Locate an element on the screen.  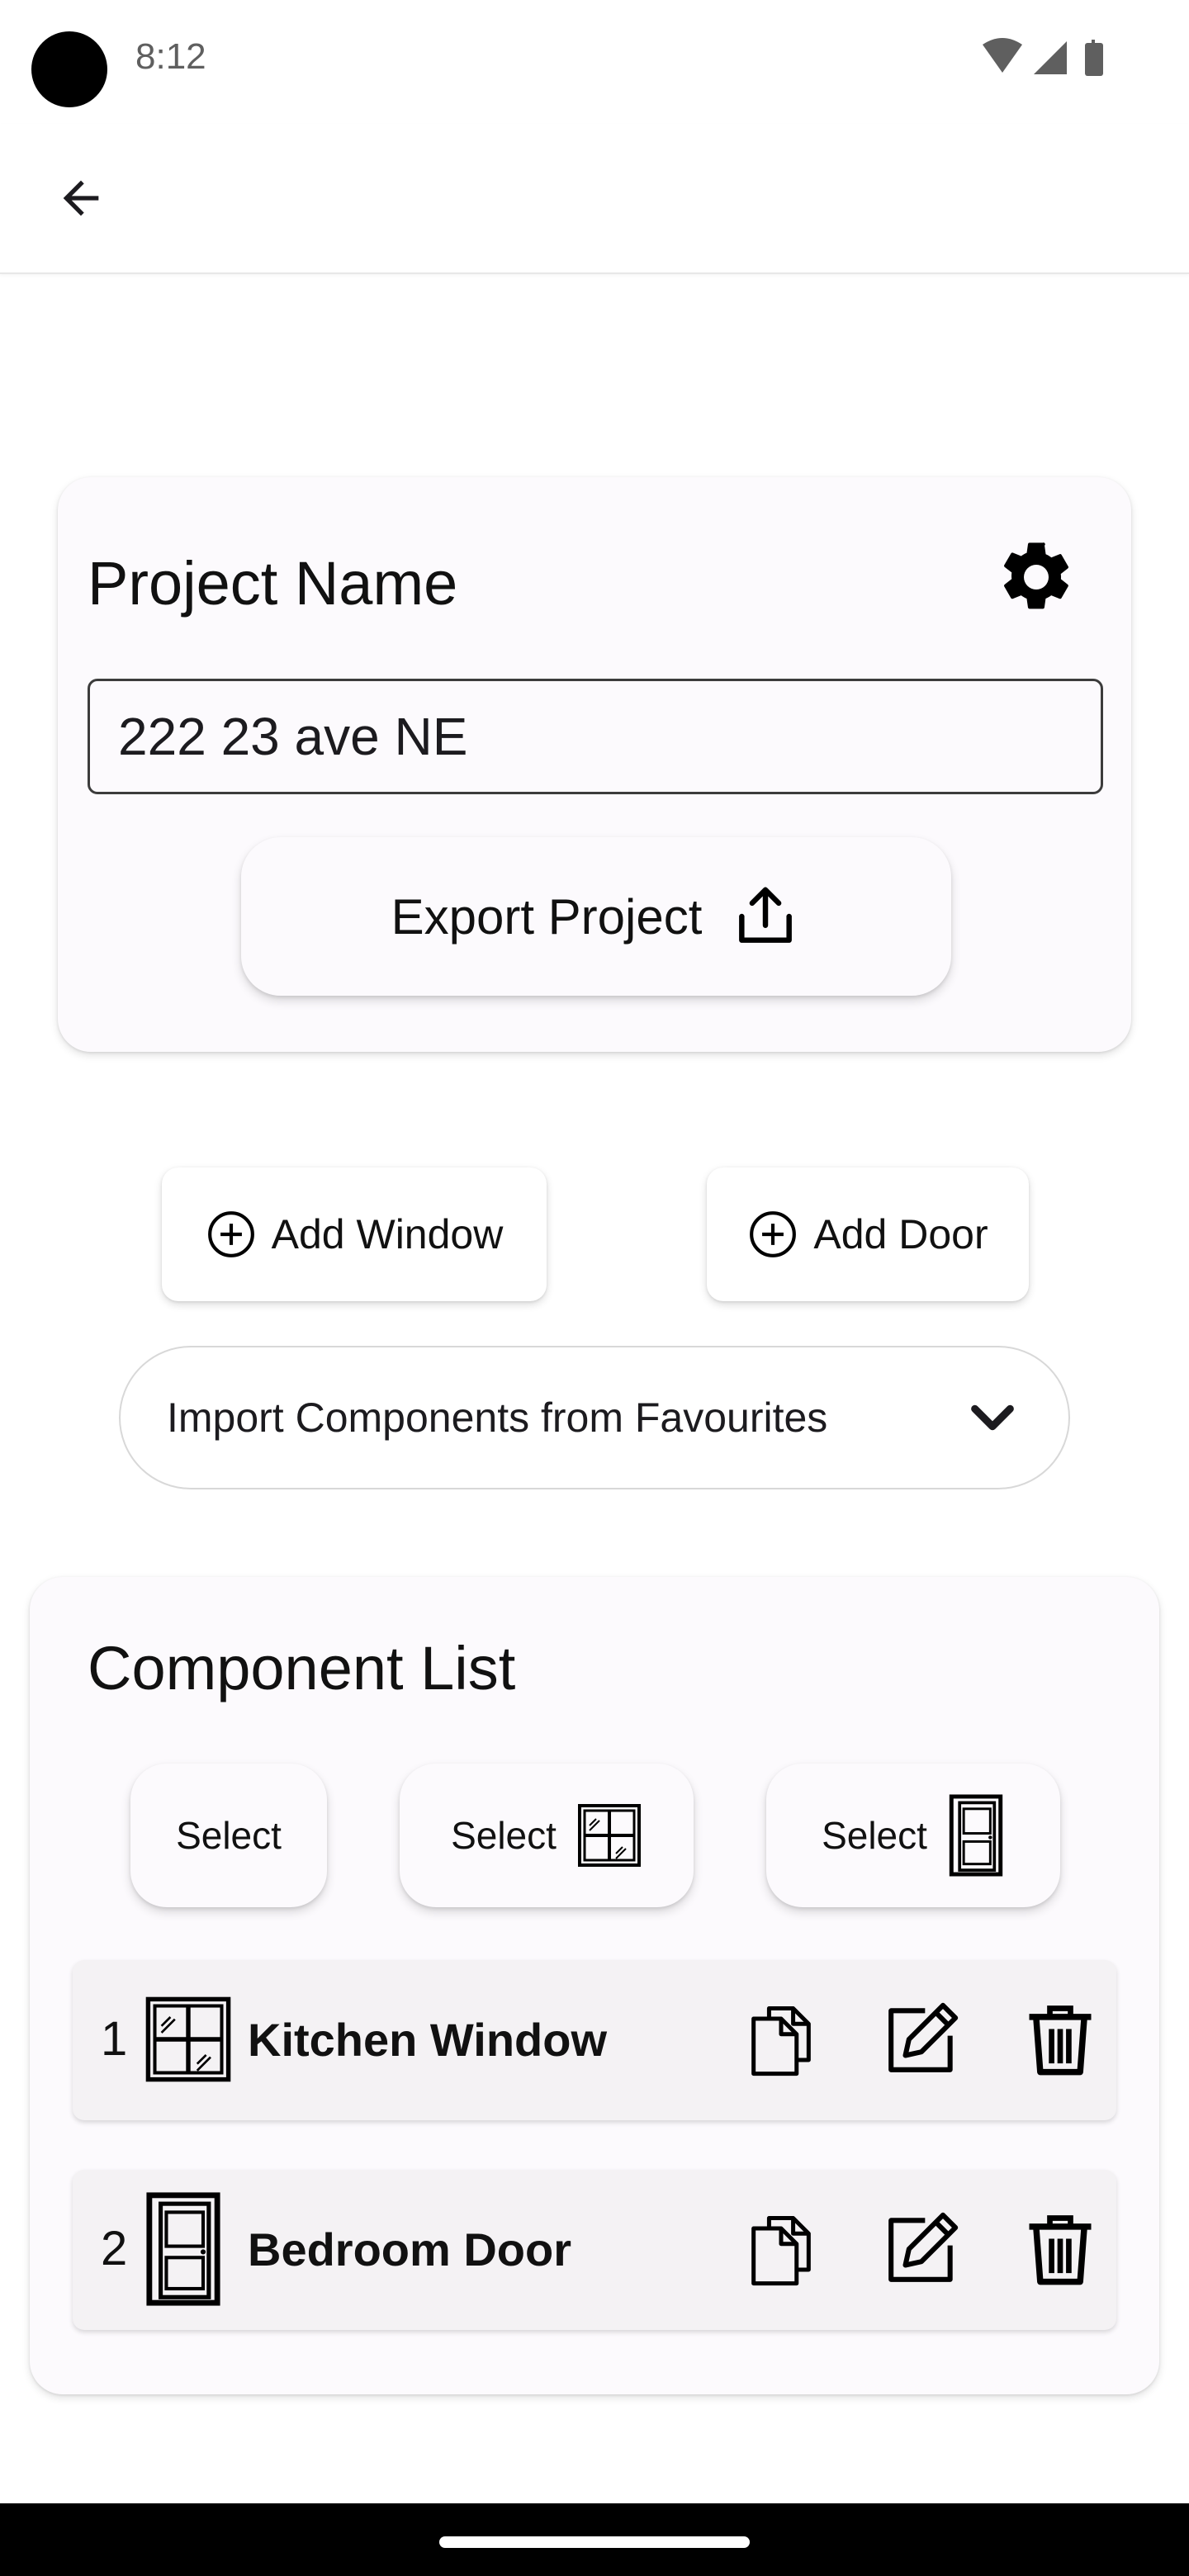
component-list-title: Component List is located at coordinates (302, 1668).